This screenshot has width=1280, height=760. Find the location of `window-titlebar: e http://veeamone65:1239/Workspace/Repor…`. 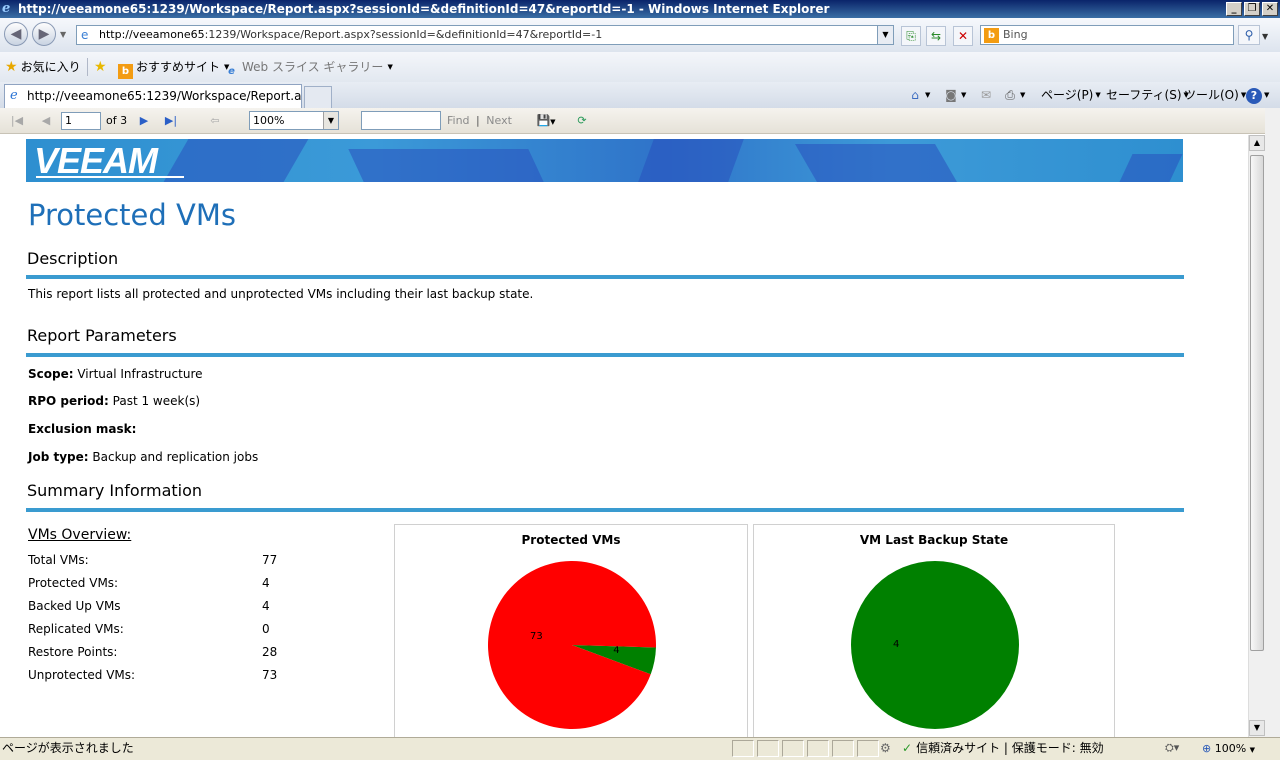

window-titlebar: e http://veeamone65:1239/Workspace/Repor… is located at coordinates (640, 9).